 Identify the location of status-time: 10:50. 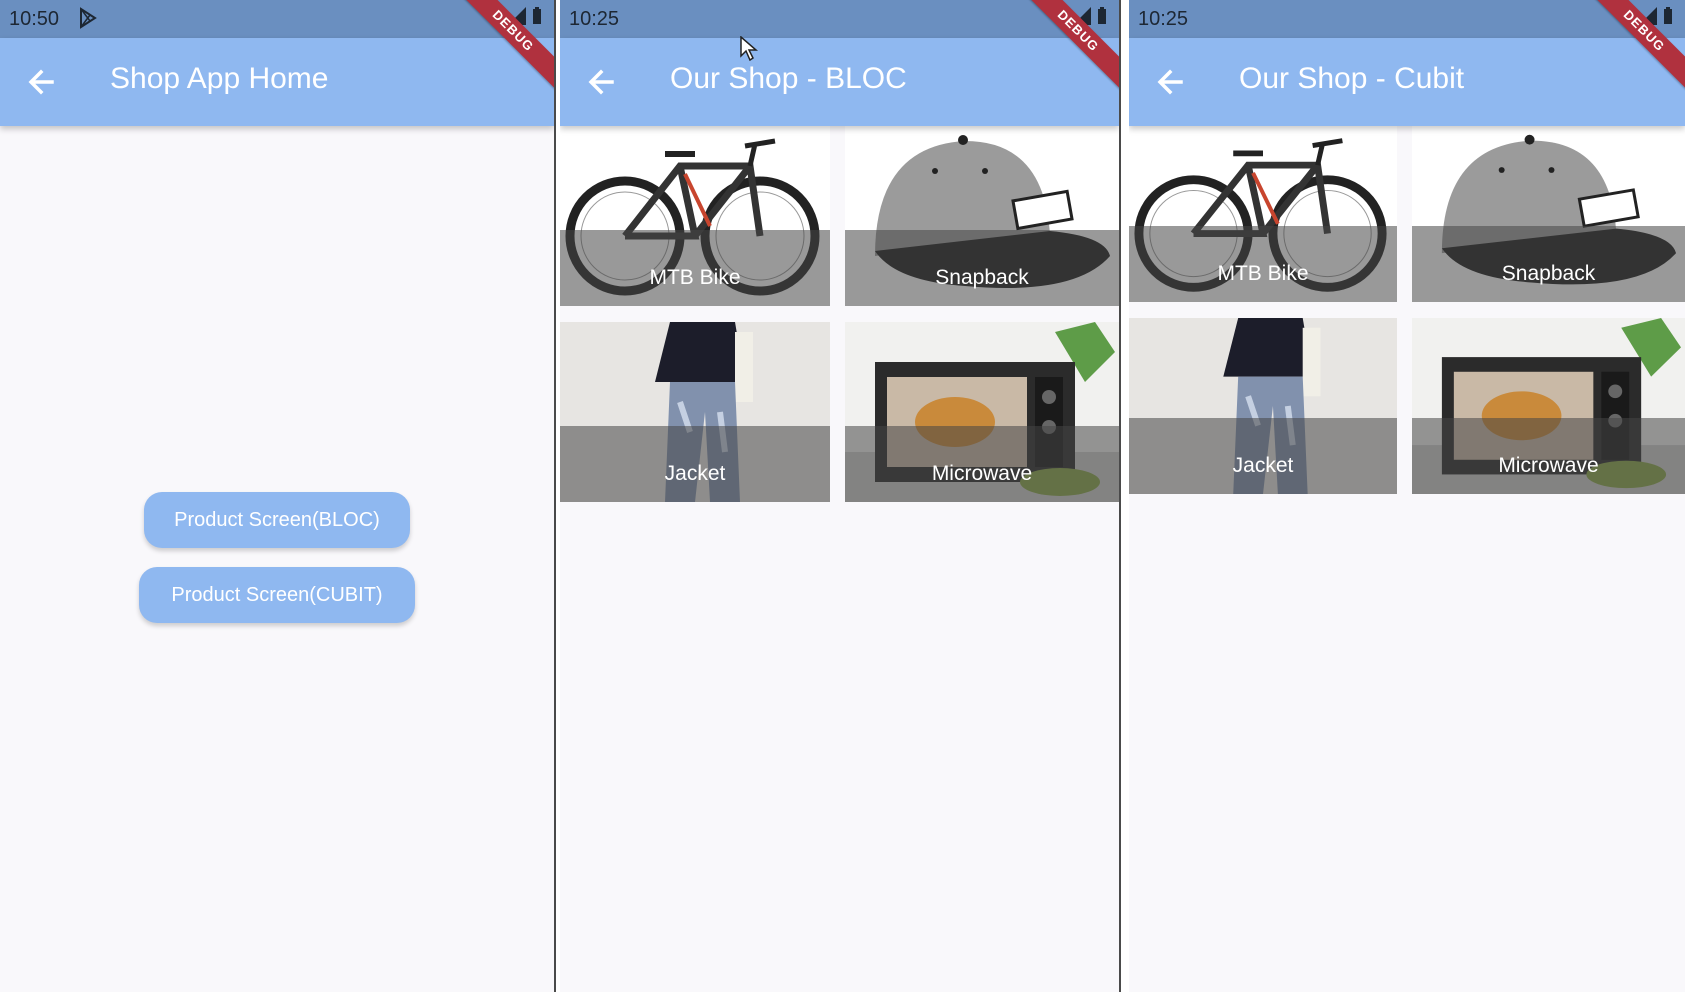
(34, 19).